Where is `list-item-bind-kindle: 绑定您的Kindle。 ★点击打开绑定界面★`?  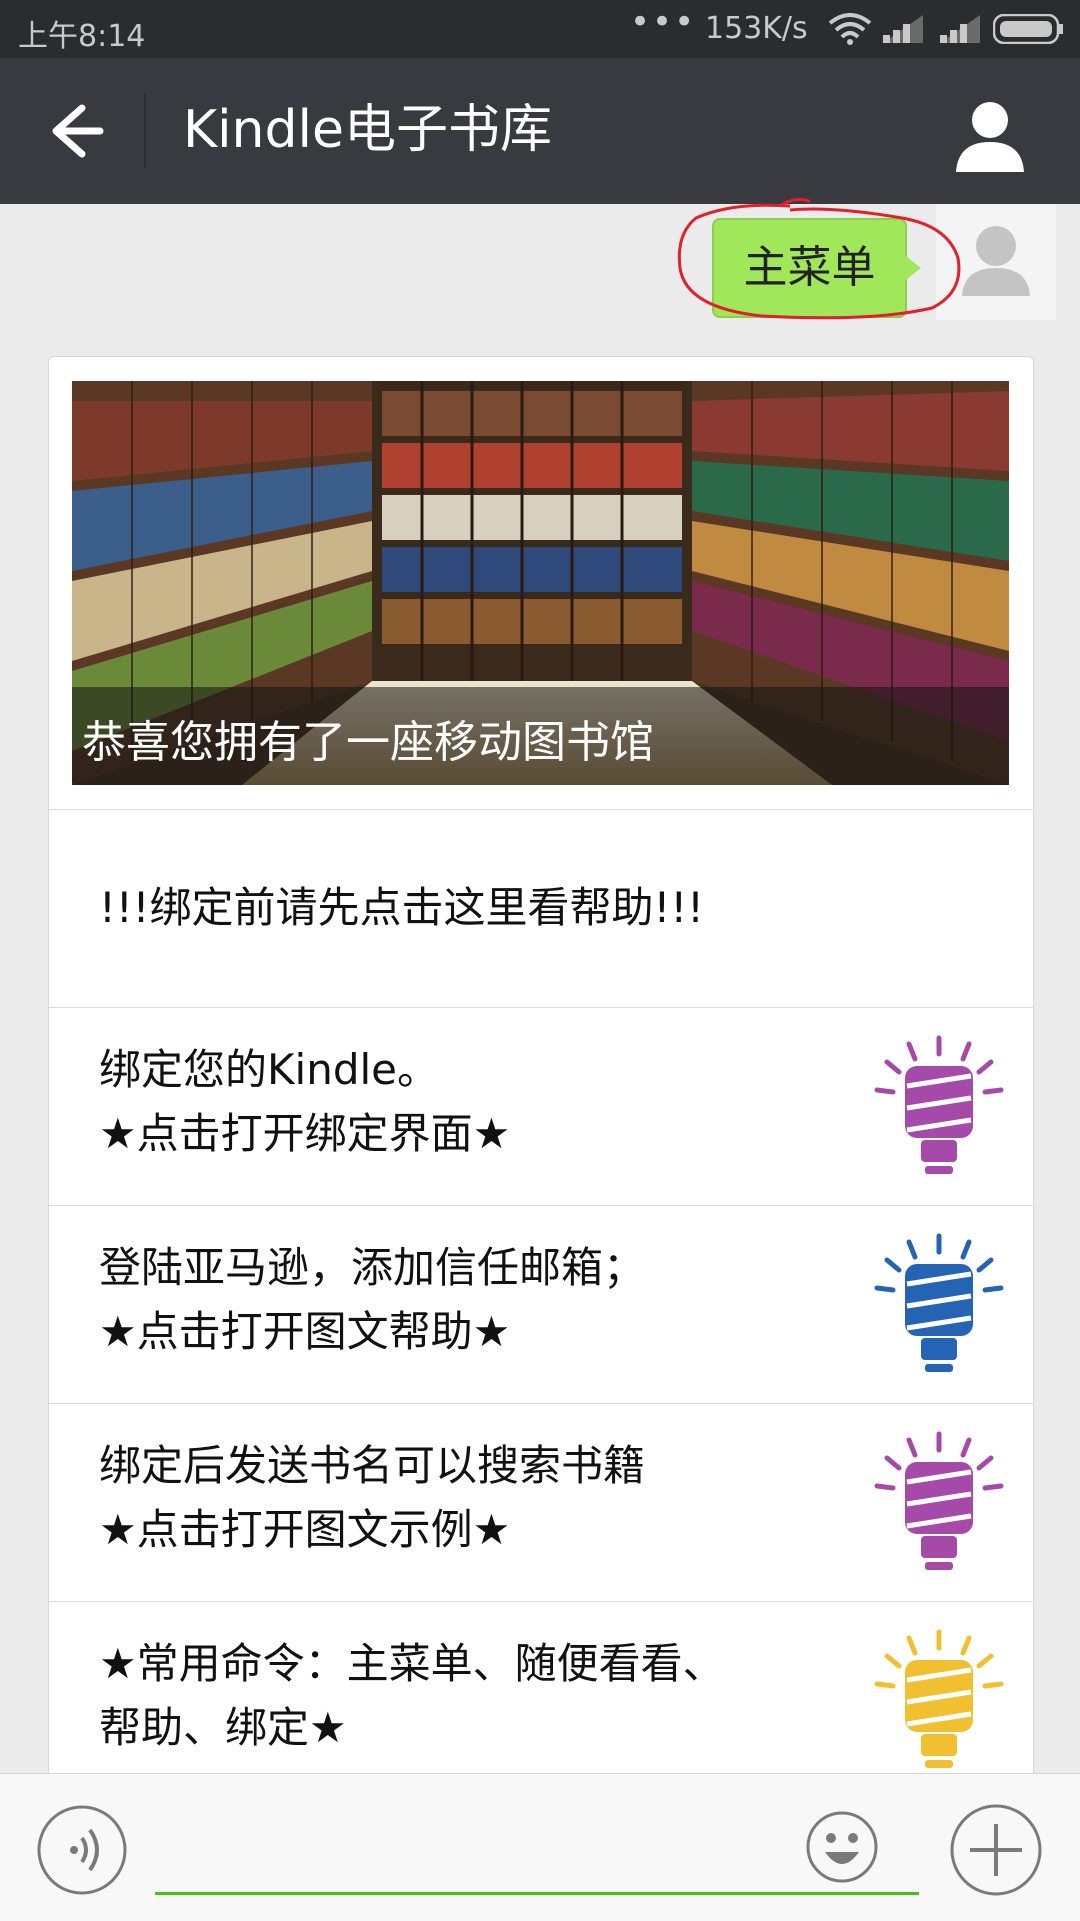 list-item-bind-kindle: 绑定您的Kindle。 ★点击打开绑定界面★ is located at coordinates (541, 1106).